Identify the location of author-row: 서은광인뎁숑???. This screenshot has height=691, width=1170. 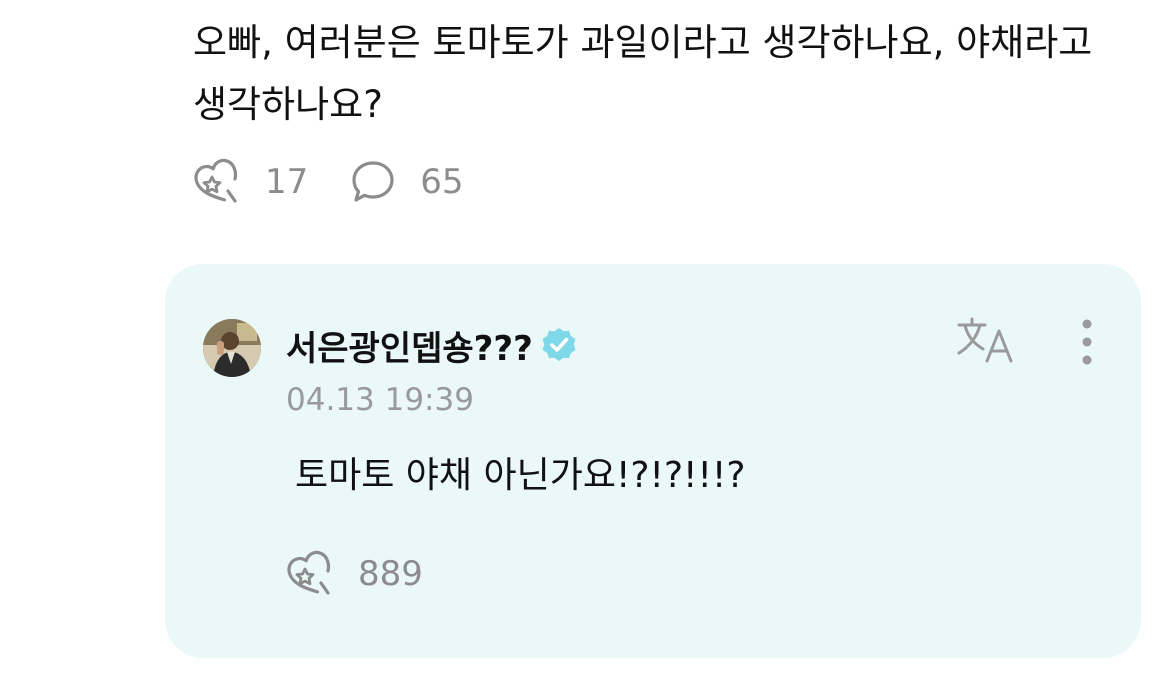
(432, 345).